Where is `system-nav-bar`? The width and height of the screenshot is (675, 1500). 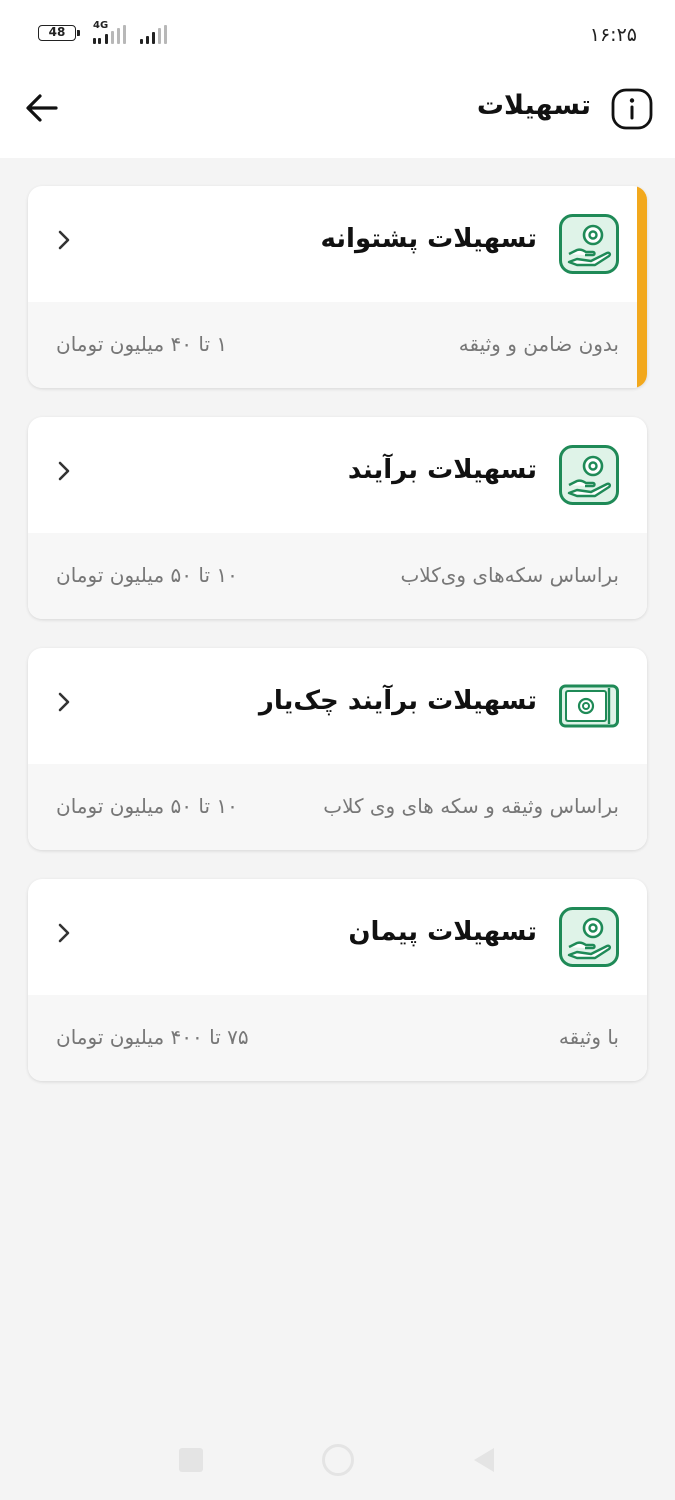 system-nav-bar is located at coordinates (337, 1460).